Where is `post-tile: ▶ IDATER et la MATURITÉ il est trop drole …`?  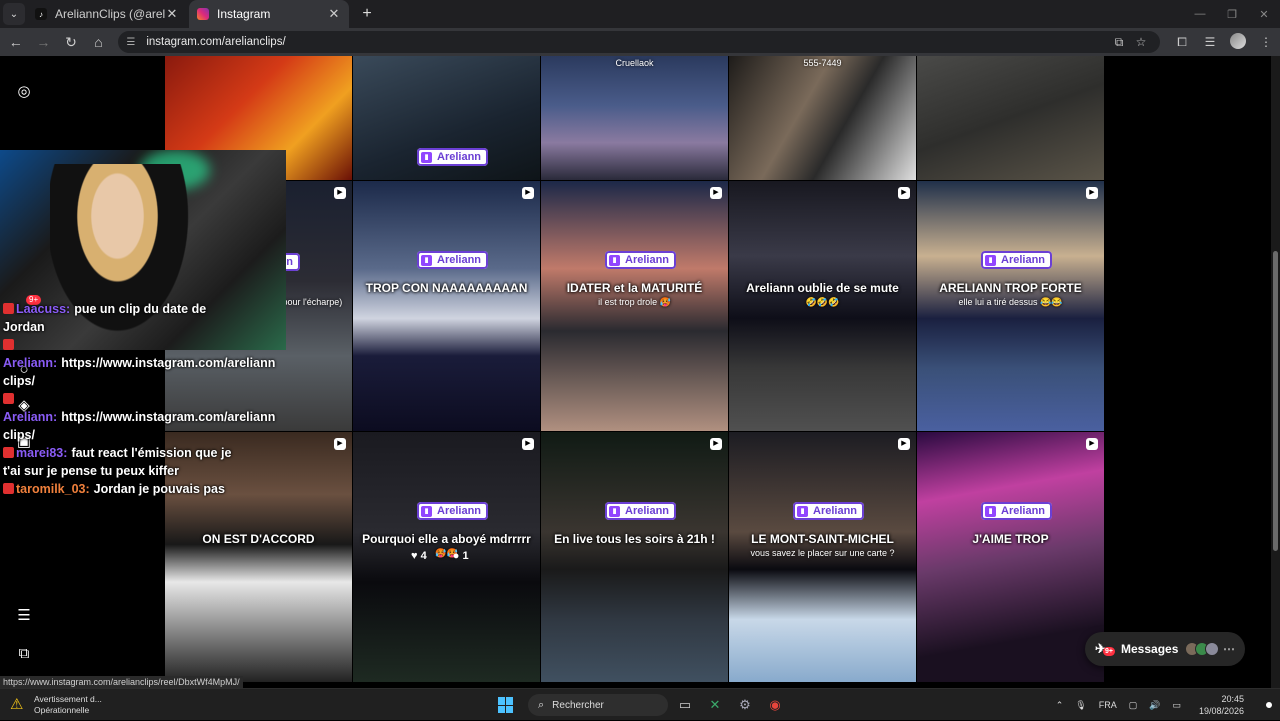
post-tile: ▶ IDATER et la MATURITÉ il est trop drole … is located at coordinates (634, 306).